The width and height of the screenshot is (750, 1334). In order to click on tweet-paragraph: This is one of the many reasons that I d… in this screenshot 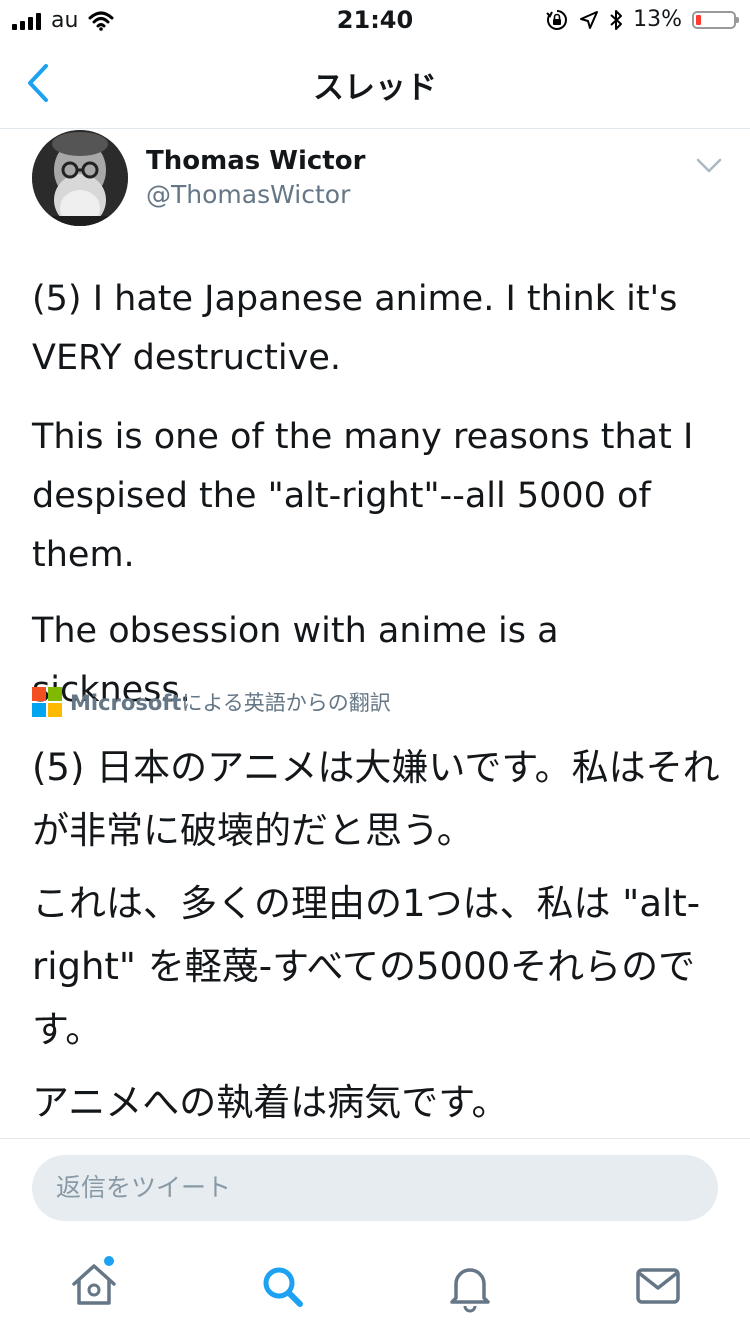, I will do `click(363, 496)`.